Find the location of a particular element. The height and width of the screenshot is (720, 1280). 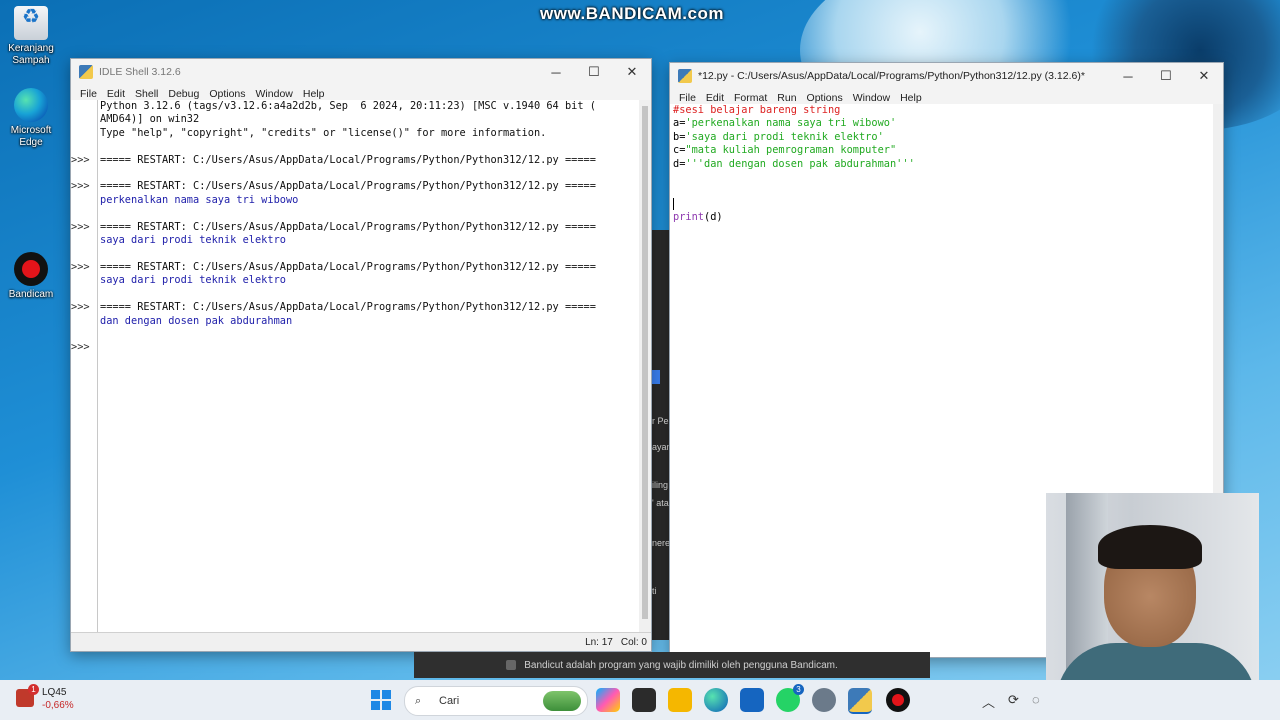

menu-format: Format is located at coordinates (750, 98).